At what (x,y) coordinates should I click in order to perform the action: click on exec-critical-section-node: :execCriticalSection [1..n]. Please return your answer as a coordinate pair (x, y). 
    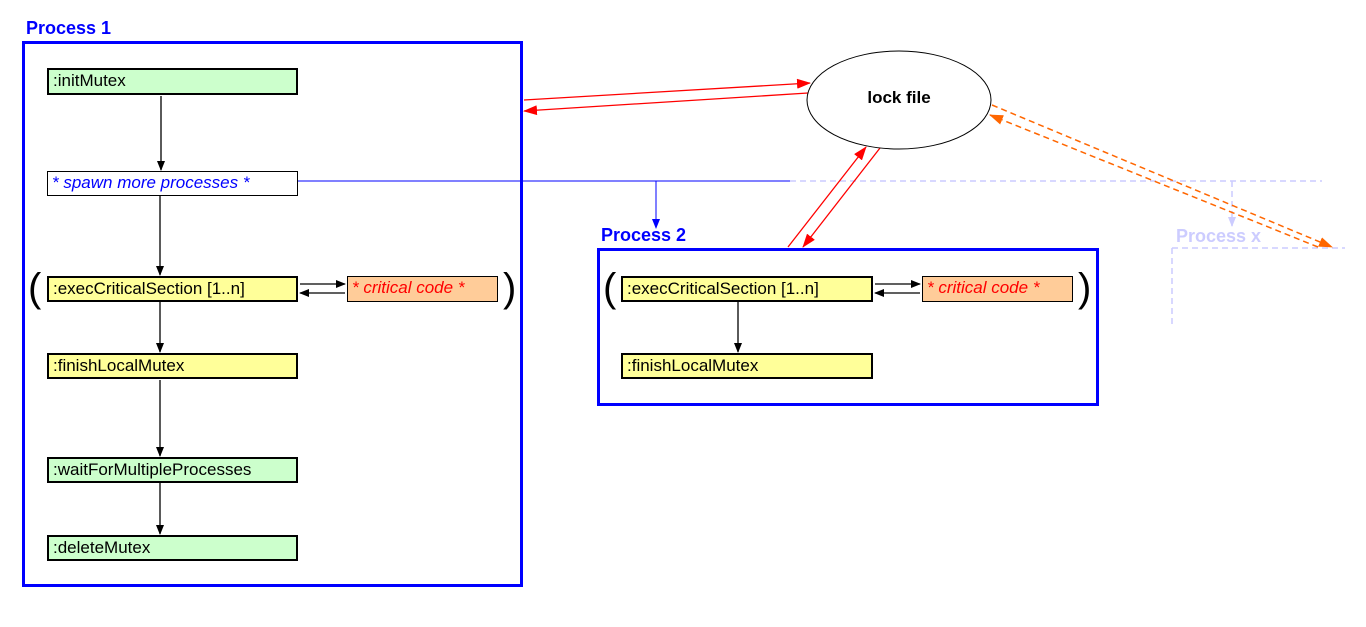
    Looking at the image, I should click on (172, 289).